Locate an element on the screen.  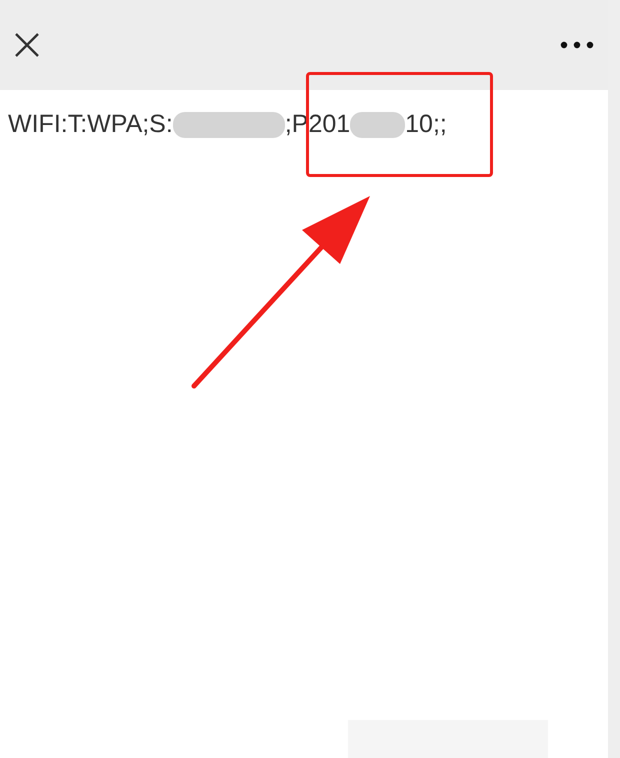
wifi-code-text: WIFI:T:WPA;S: is located at coordinates (90, 124).